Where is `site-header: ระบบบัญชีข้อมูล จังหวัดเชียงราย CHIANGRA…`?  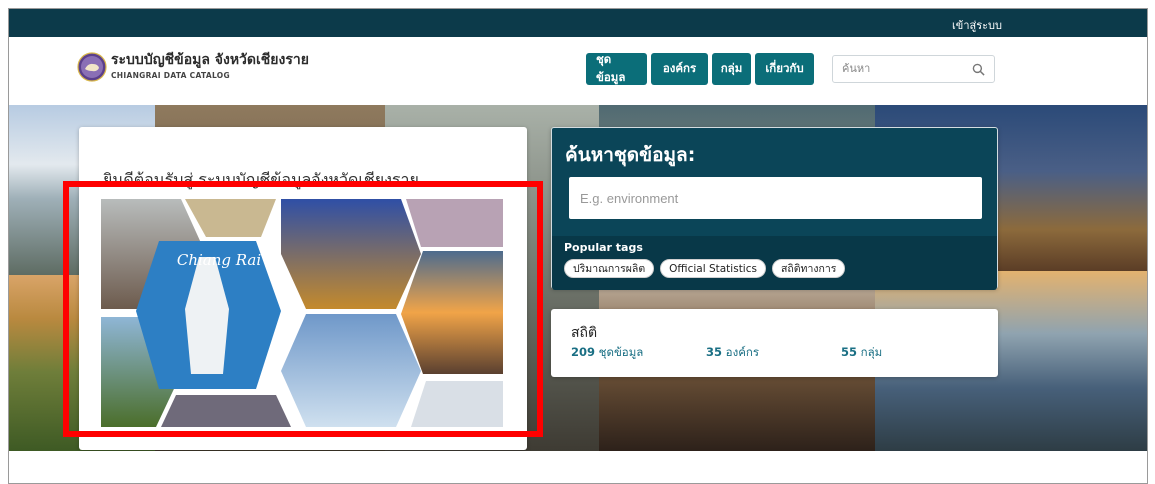 site-header: ระบบบัญชีข้อมูล จังหวัดเชียงราย CHIANGRA… is located at coordinates (578, 71).